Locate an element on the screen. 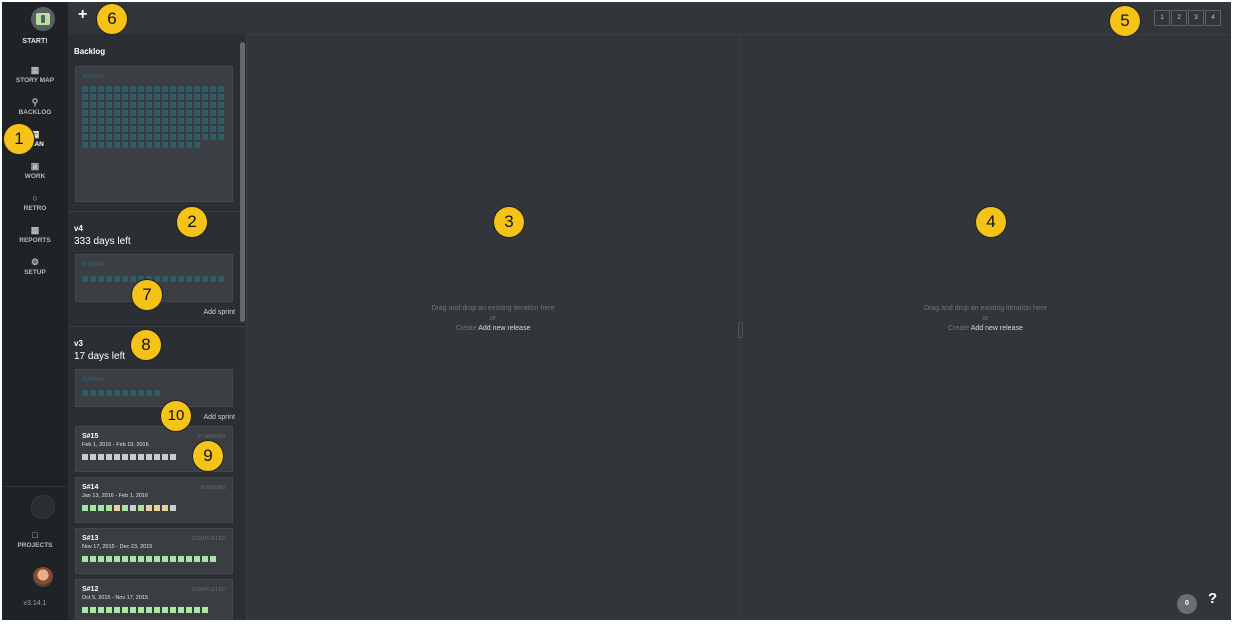  layout-option-2: 2 is located at coordinates (1179, 18).